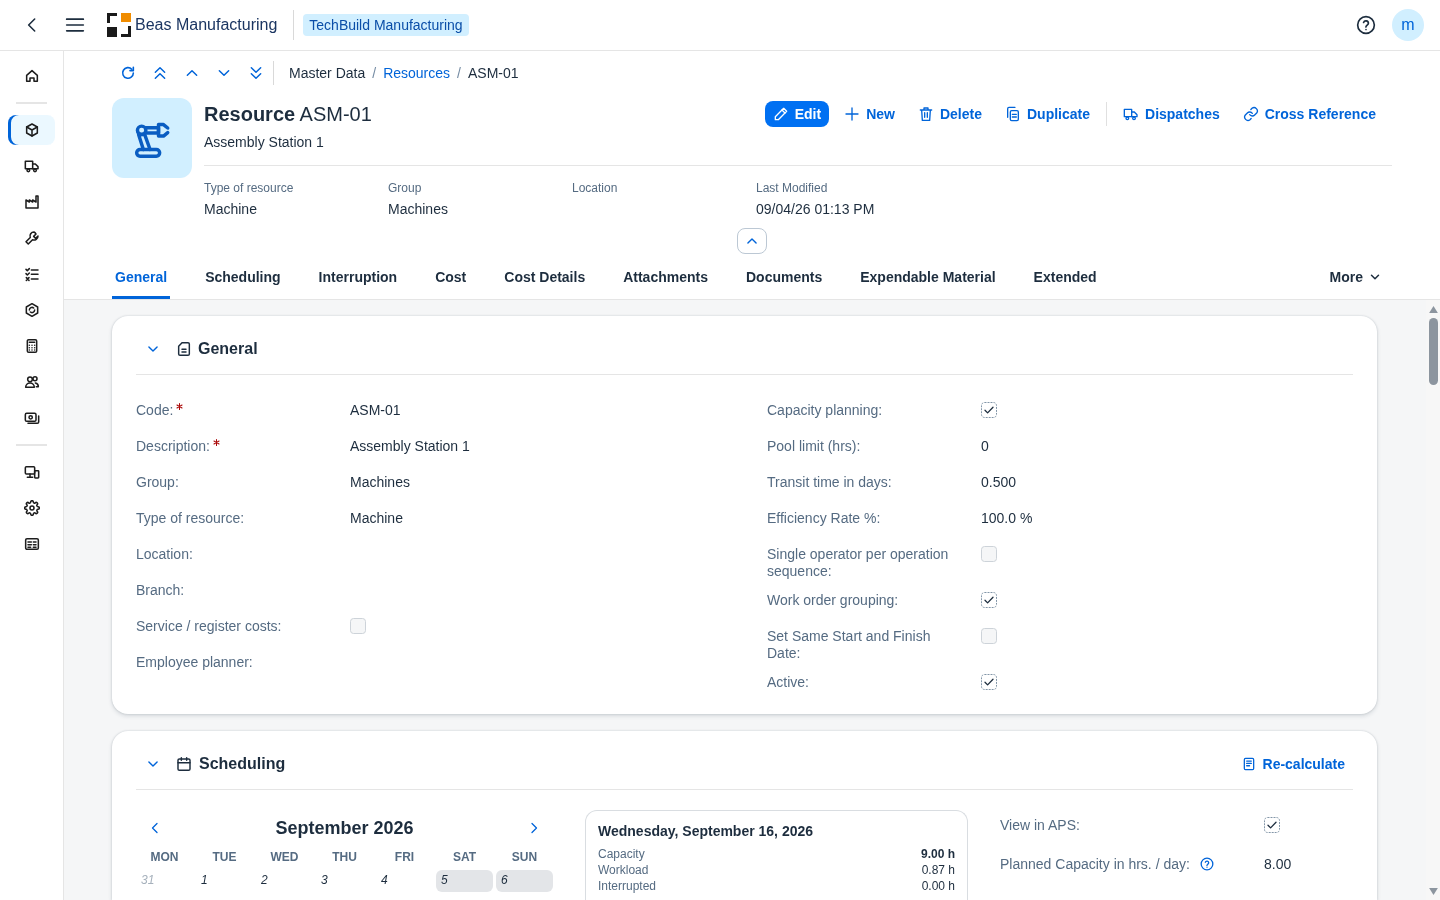 This screenshot has width=1440, height=900. What do you see at coordinates (464, 881) in the screenshot?
I see `calendar-day: 5` at bounding box center [464, 881].